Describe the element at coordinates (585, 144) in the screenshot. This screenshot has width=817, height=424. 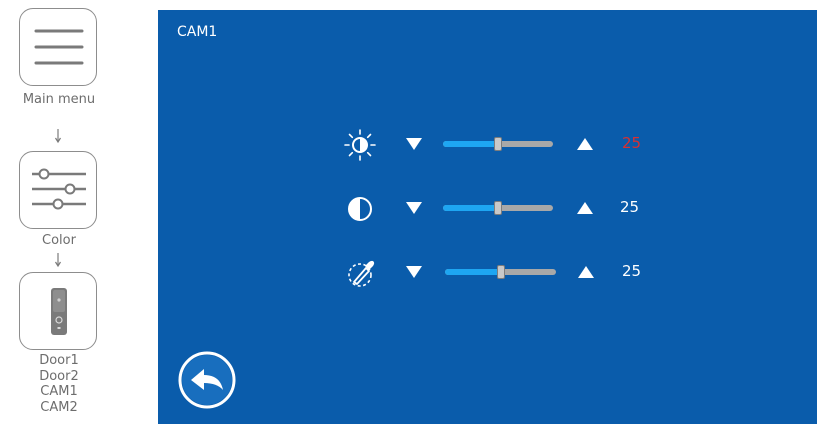
I see `brightness-increase-button` at that location.